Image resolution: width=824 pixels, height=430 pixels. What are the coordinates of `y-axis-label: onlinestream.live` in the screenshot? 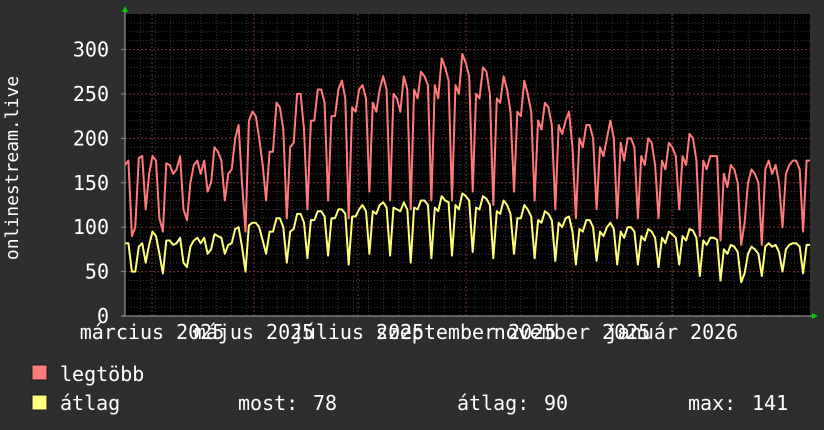 It's located at (12, 168).